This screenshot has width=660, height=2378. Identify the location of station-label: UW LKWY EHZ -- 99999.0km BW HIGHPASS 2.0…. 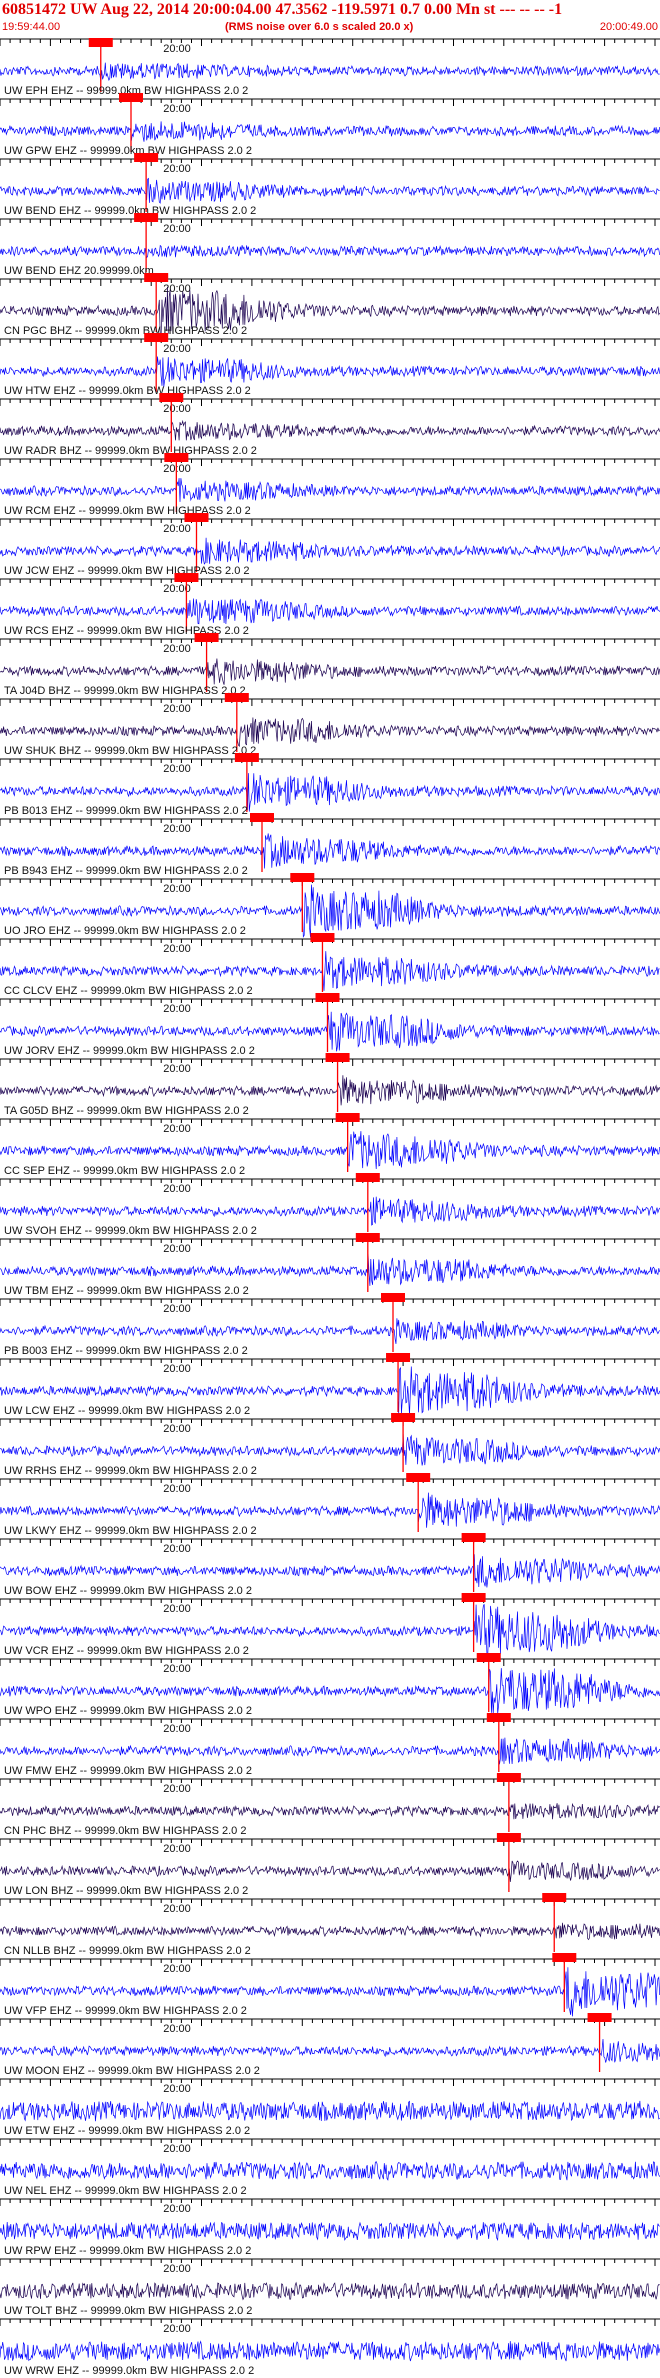
(130, 1531).